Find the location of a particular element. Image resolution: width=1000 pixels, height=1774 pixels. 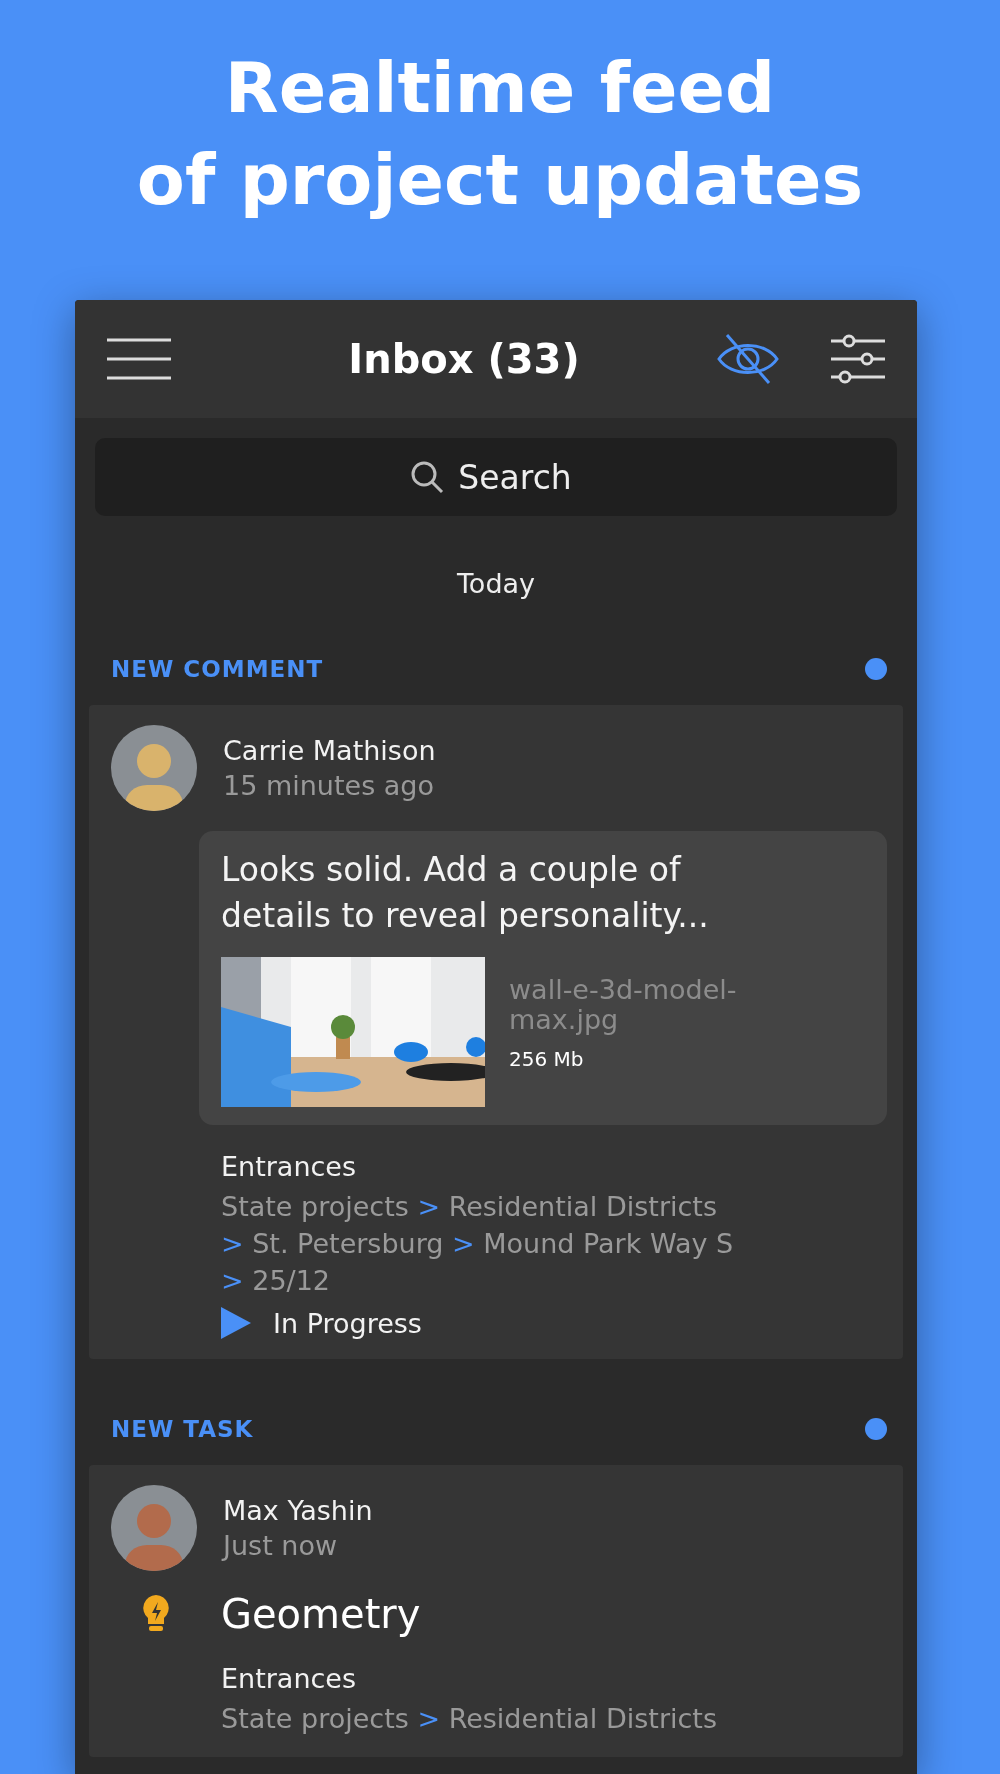

task-title: Geometry is located at coordinates (321, 1614).